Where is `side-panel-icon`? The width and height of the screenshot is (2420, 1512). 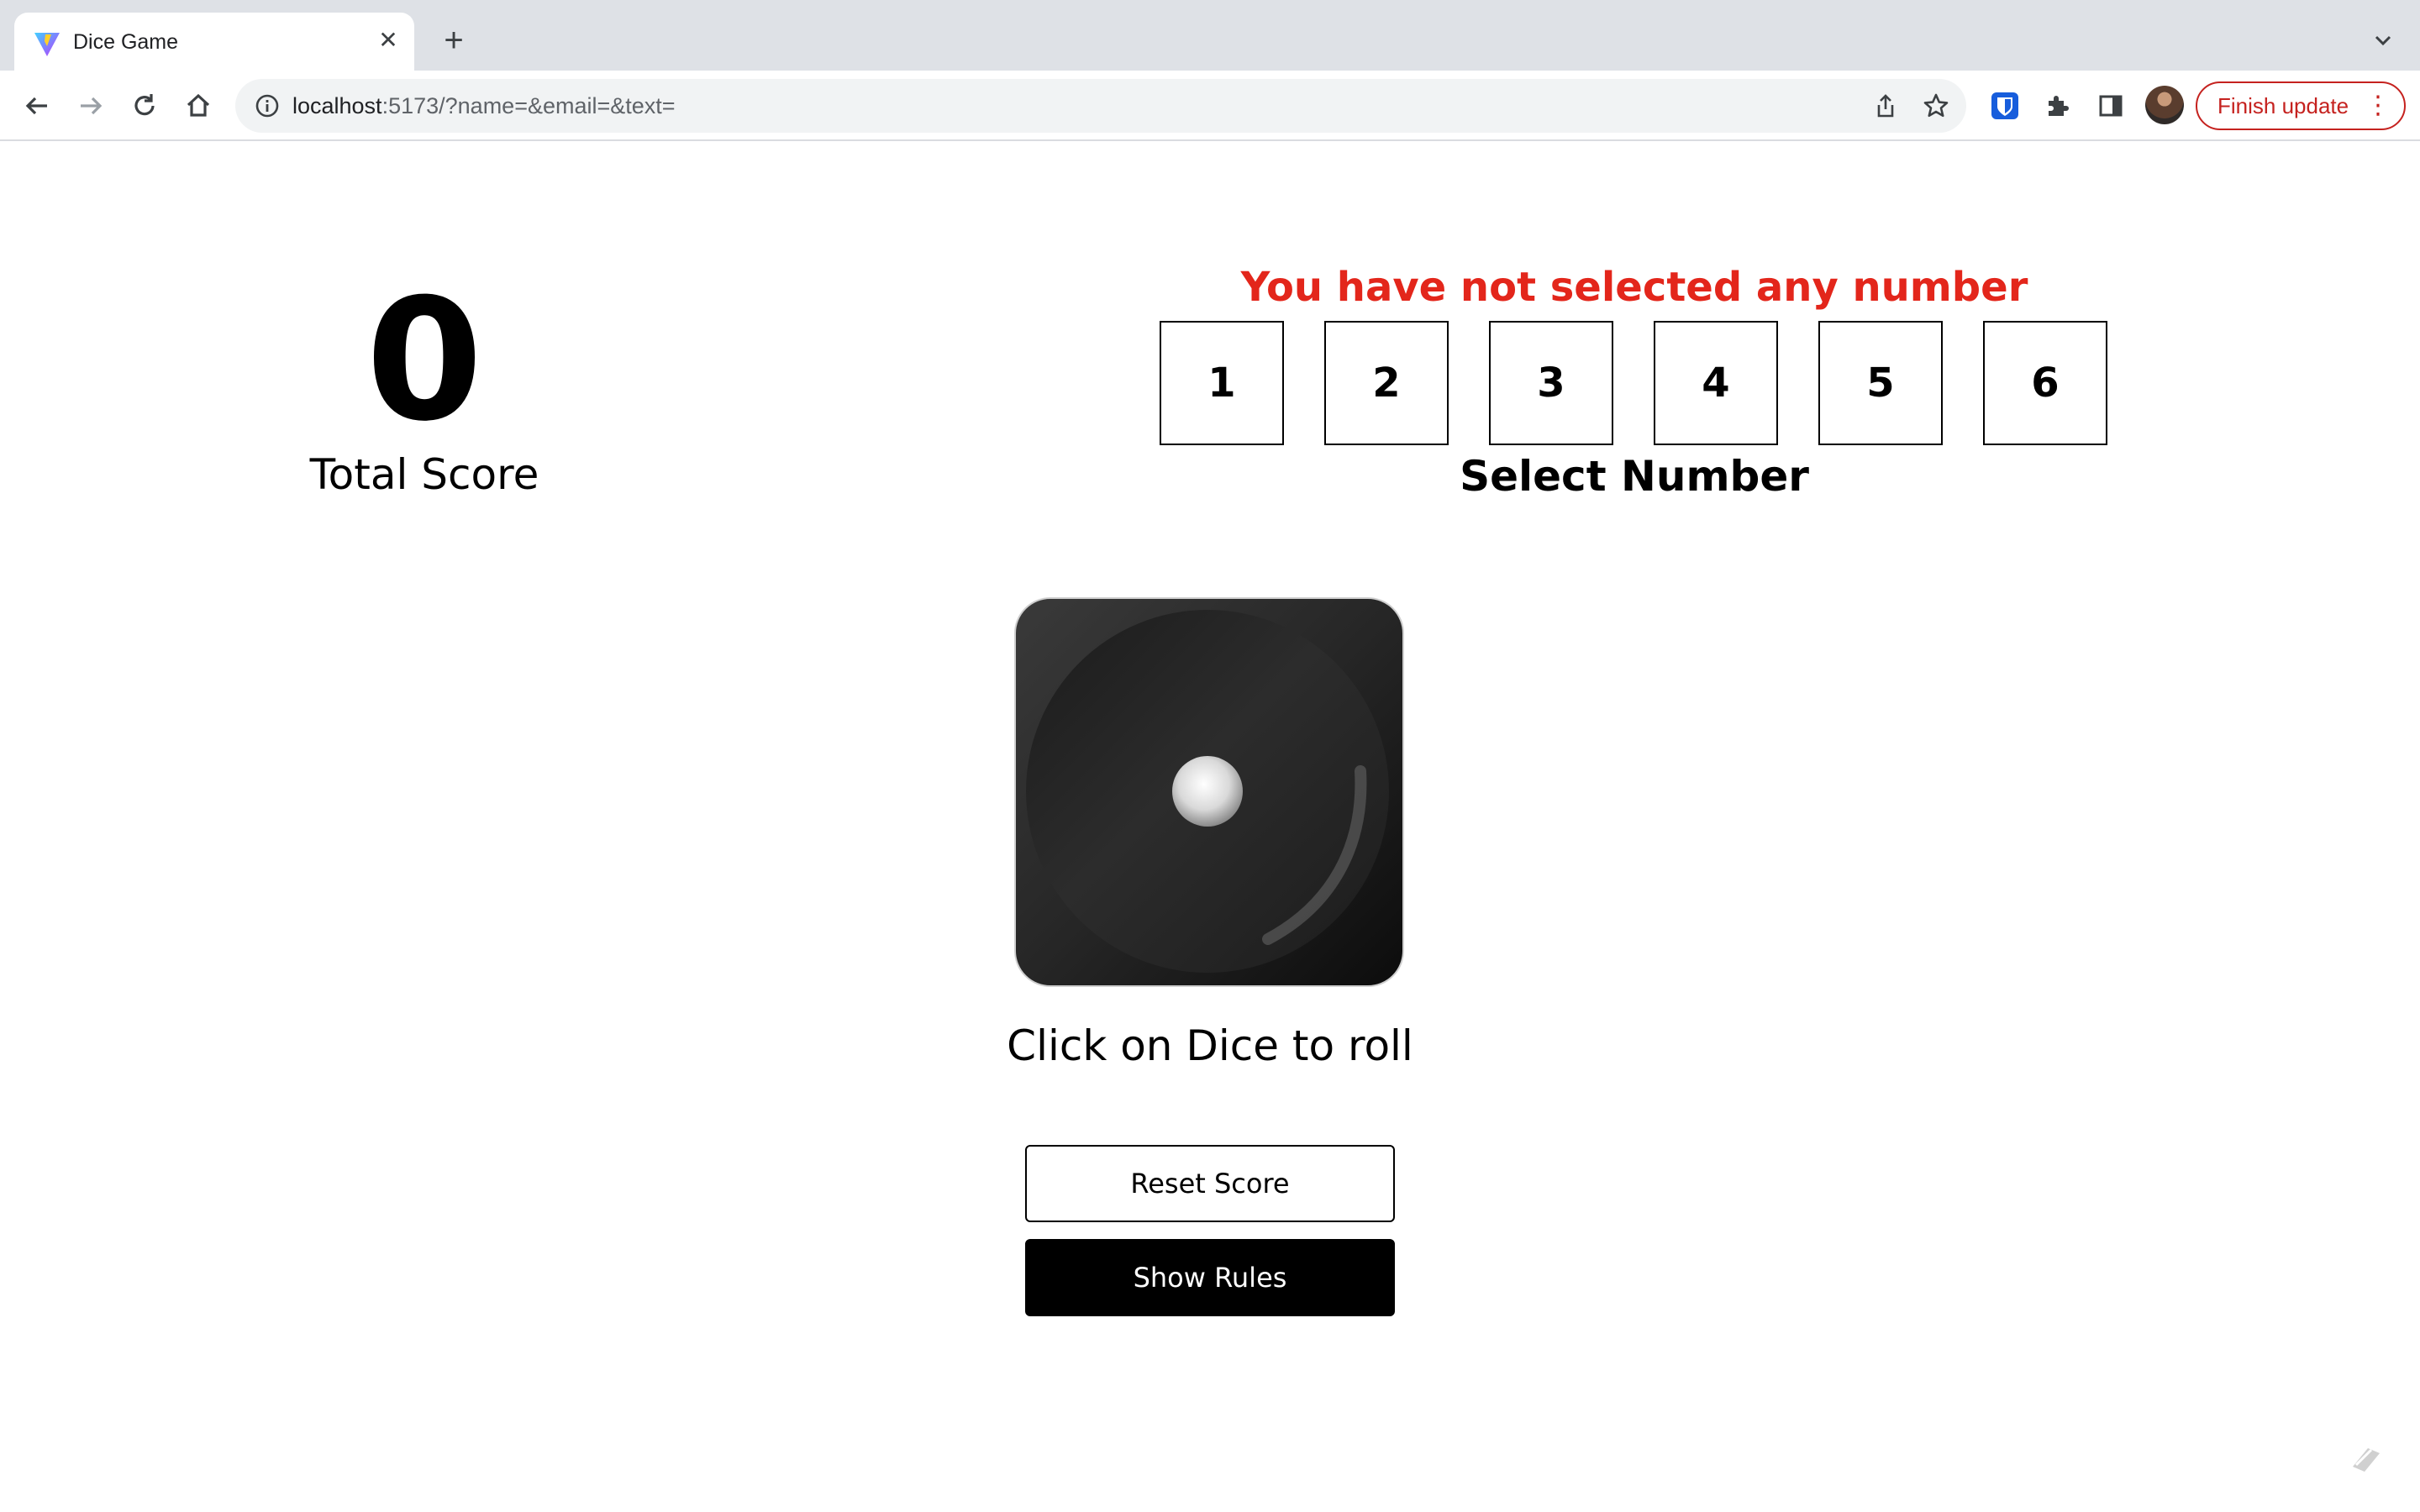 side-panel-icon is located at coordinates (2110, 105).